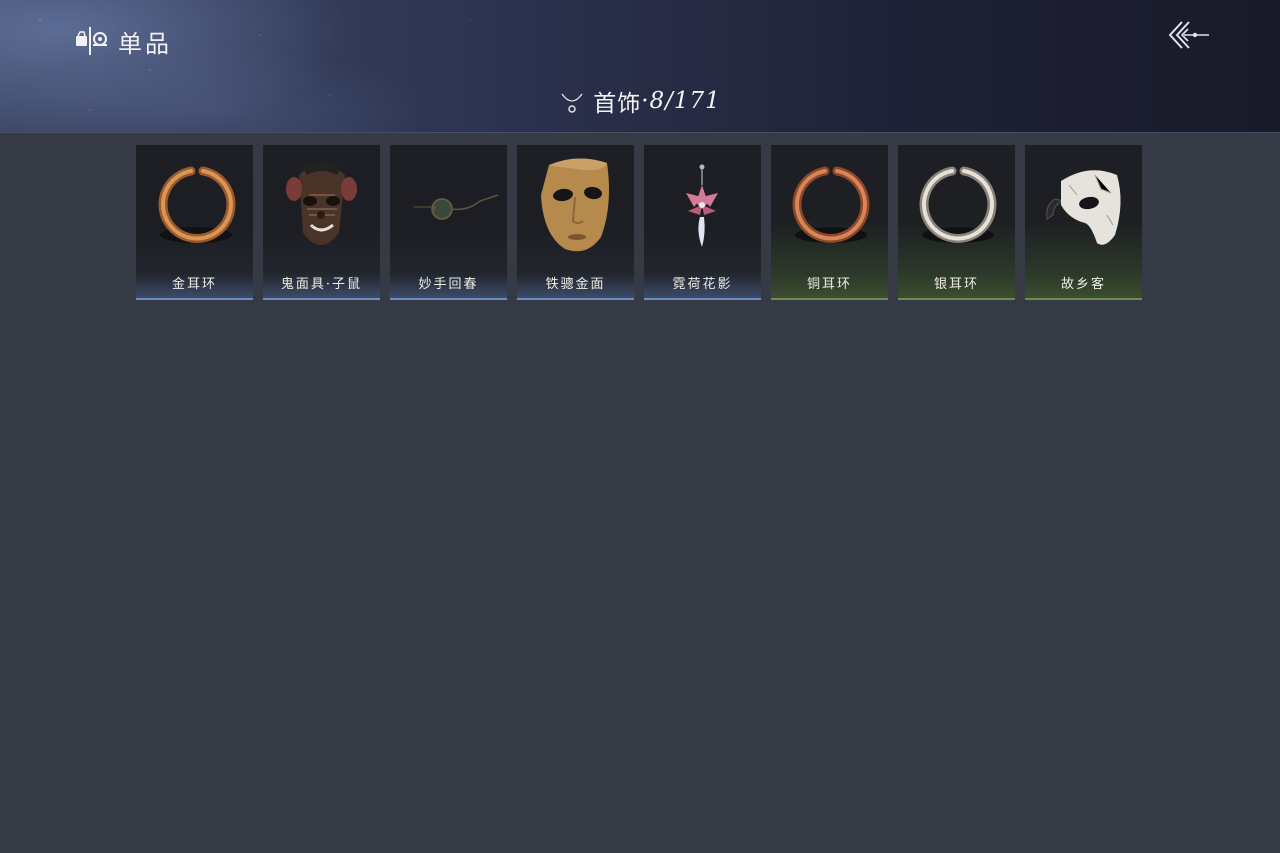 The width and height of the screenshot is (1280, 853). What do you see at coordinates (91, 41) in the screenshot?
I see `collection-icon` at bounding box center [91, 41].